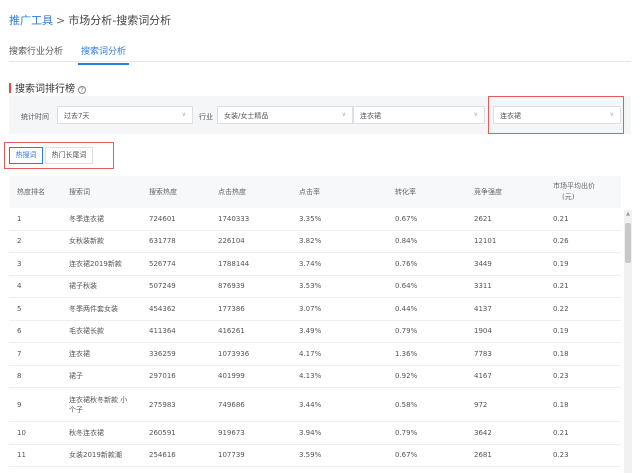 The width and height of the screenshot is (640, 473). What do you see at coordinates (310, 218) in the screenshot?
I see `ctr-cell: 3.35%` at bounding box center [310, 218].